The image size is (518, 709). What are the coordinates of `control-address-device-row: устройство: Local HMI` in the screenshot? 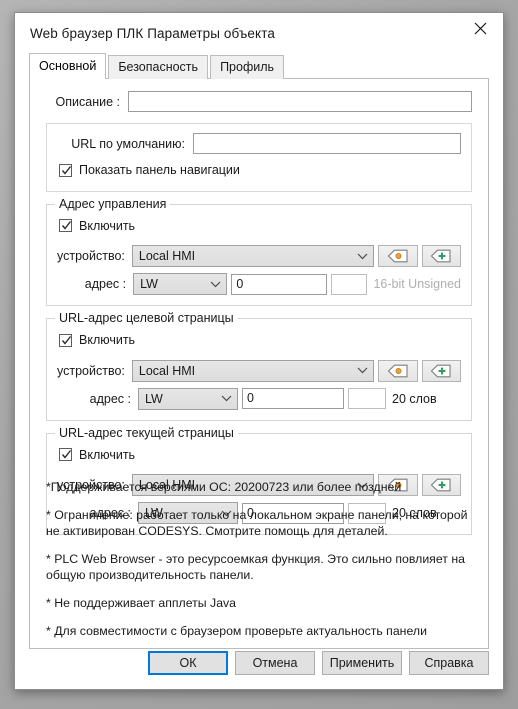 It's located at (259, 256).